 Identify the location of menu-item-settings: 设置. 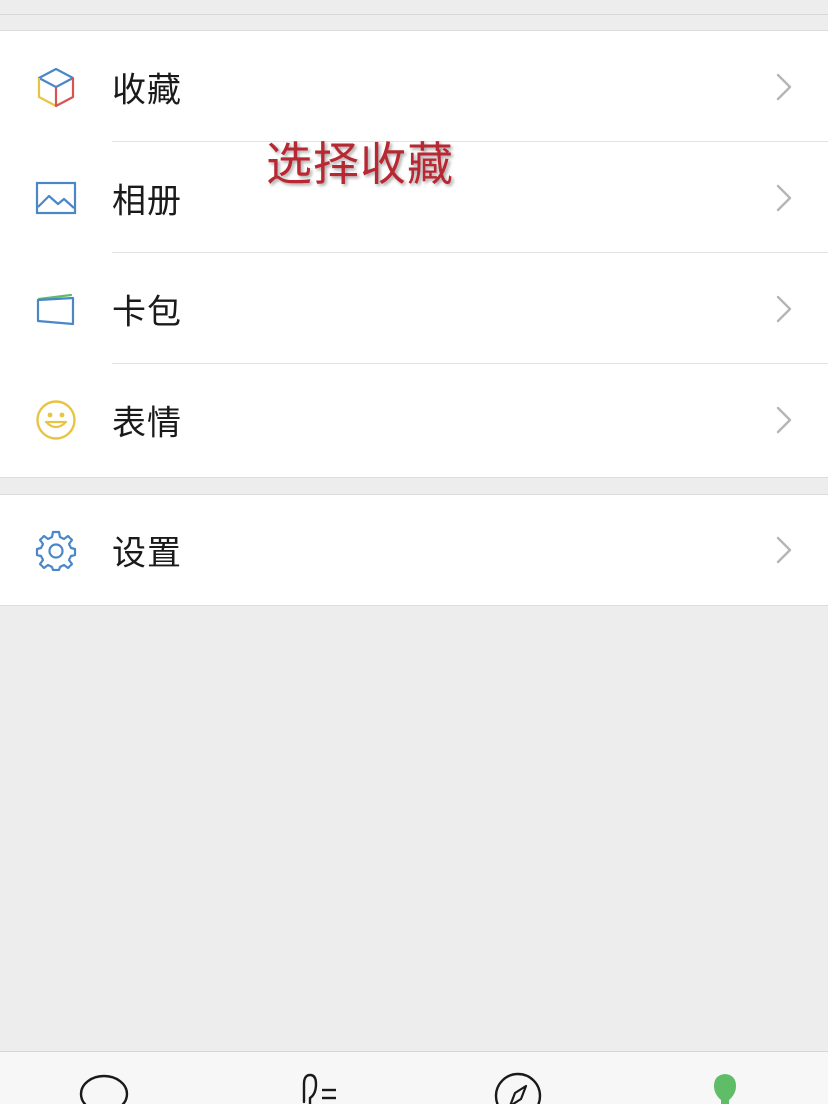
(414, 550).